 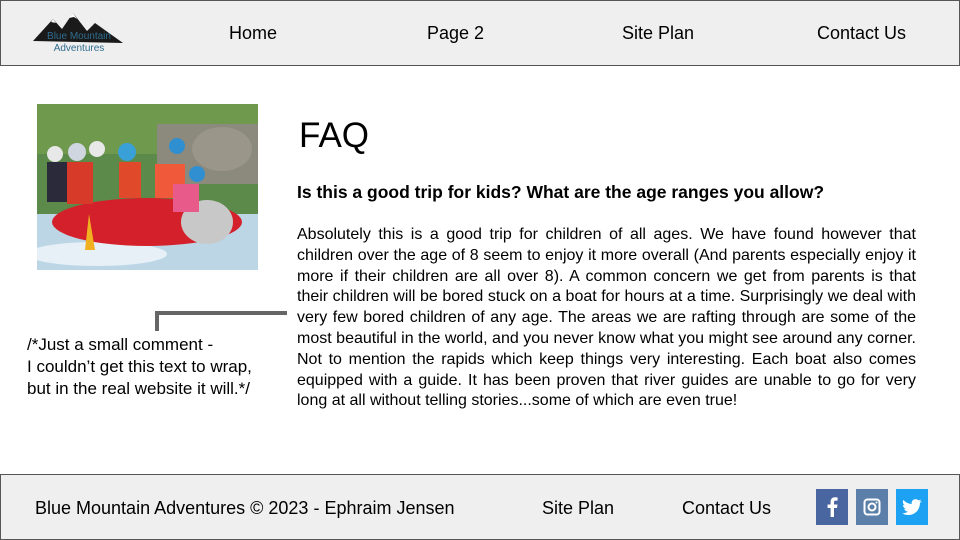 I want to click on comment-line-2: I couldn’t get this text to wrap,, so click(x=139, y=366).